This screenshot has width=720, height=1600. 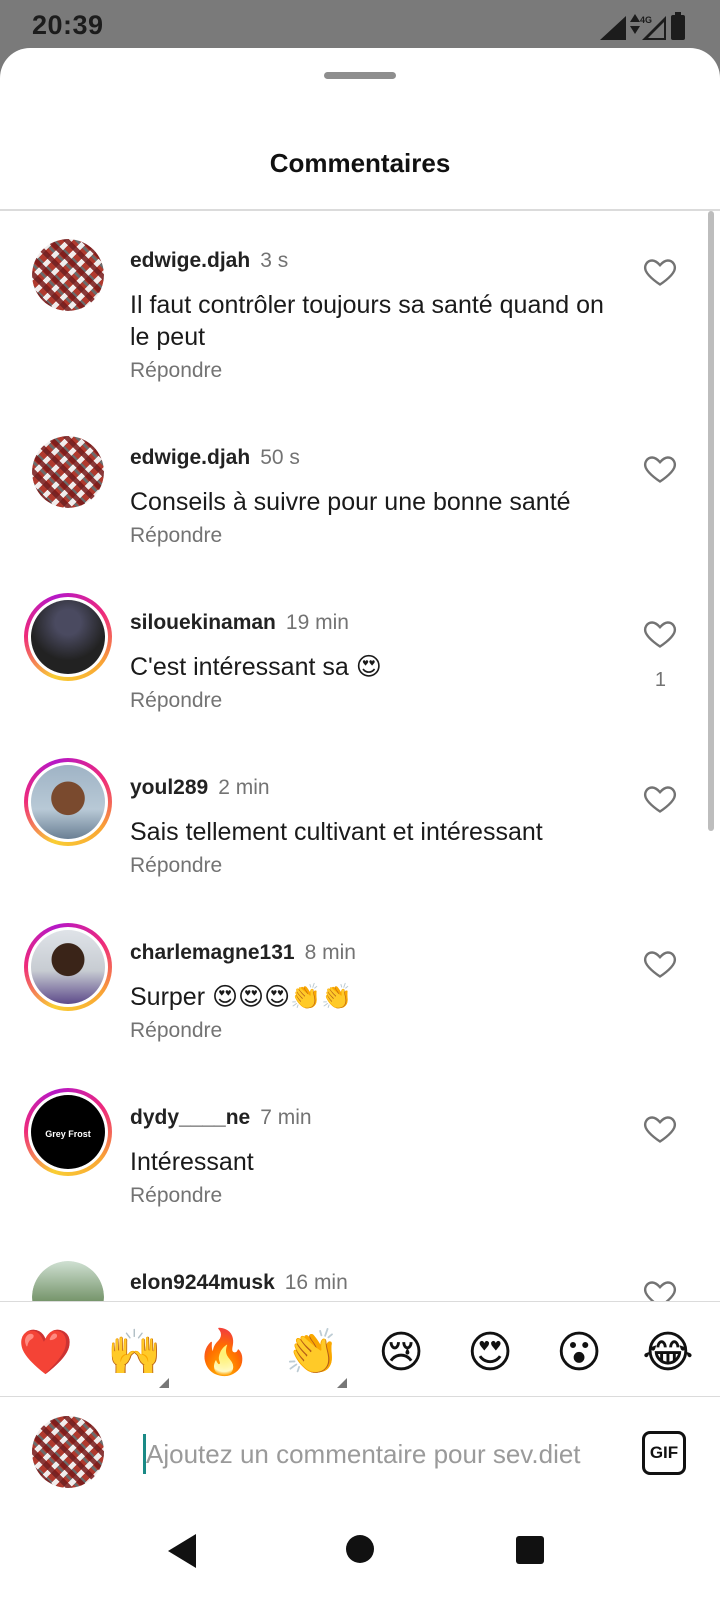 I want to click on avatar-caption: Grey Frost, so click(x=68, y=1134).